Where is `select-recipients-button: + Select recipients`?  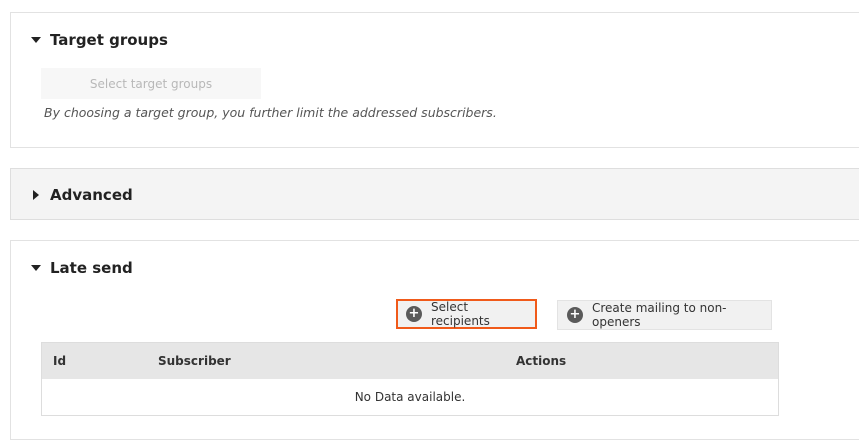 select-recipients-button: + Select recipients is located at coordinates (466, 314).